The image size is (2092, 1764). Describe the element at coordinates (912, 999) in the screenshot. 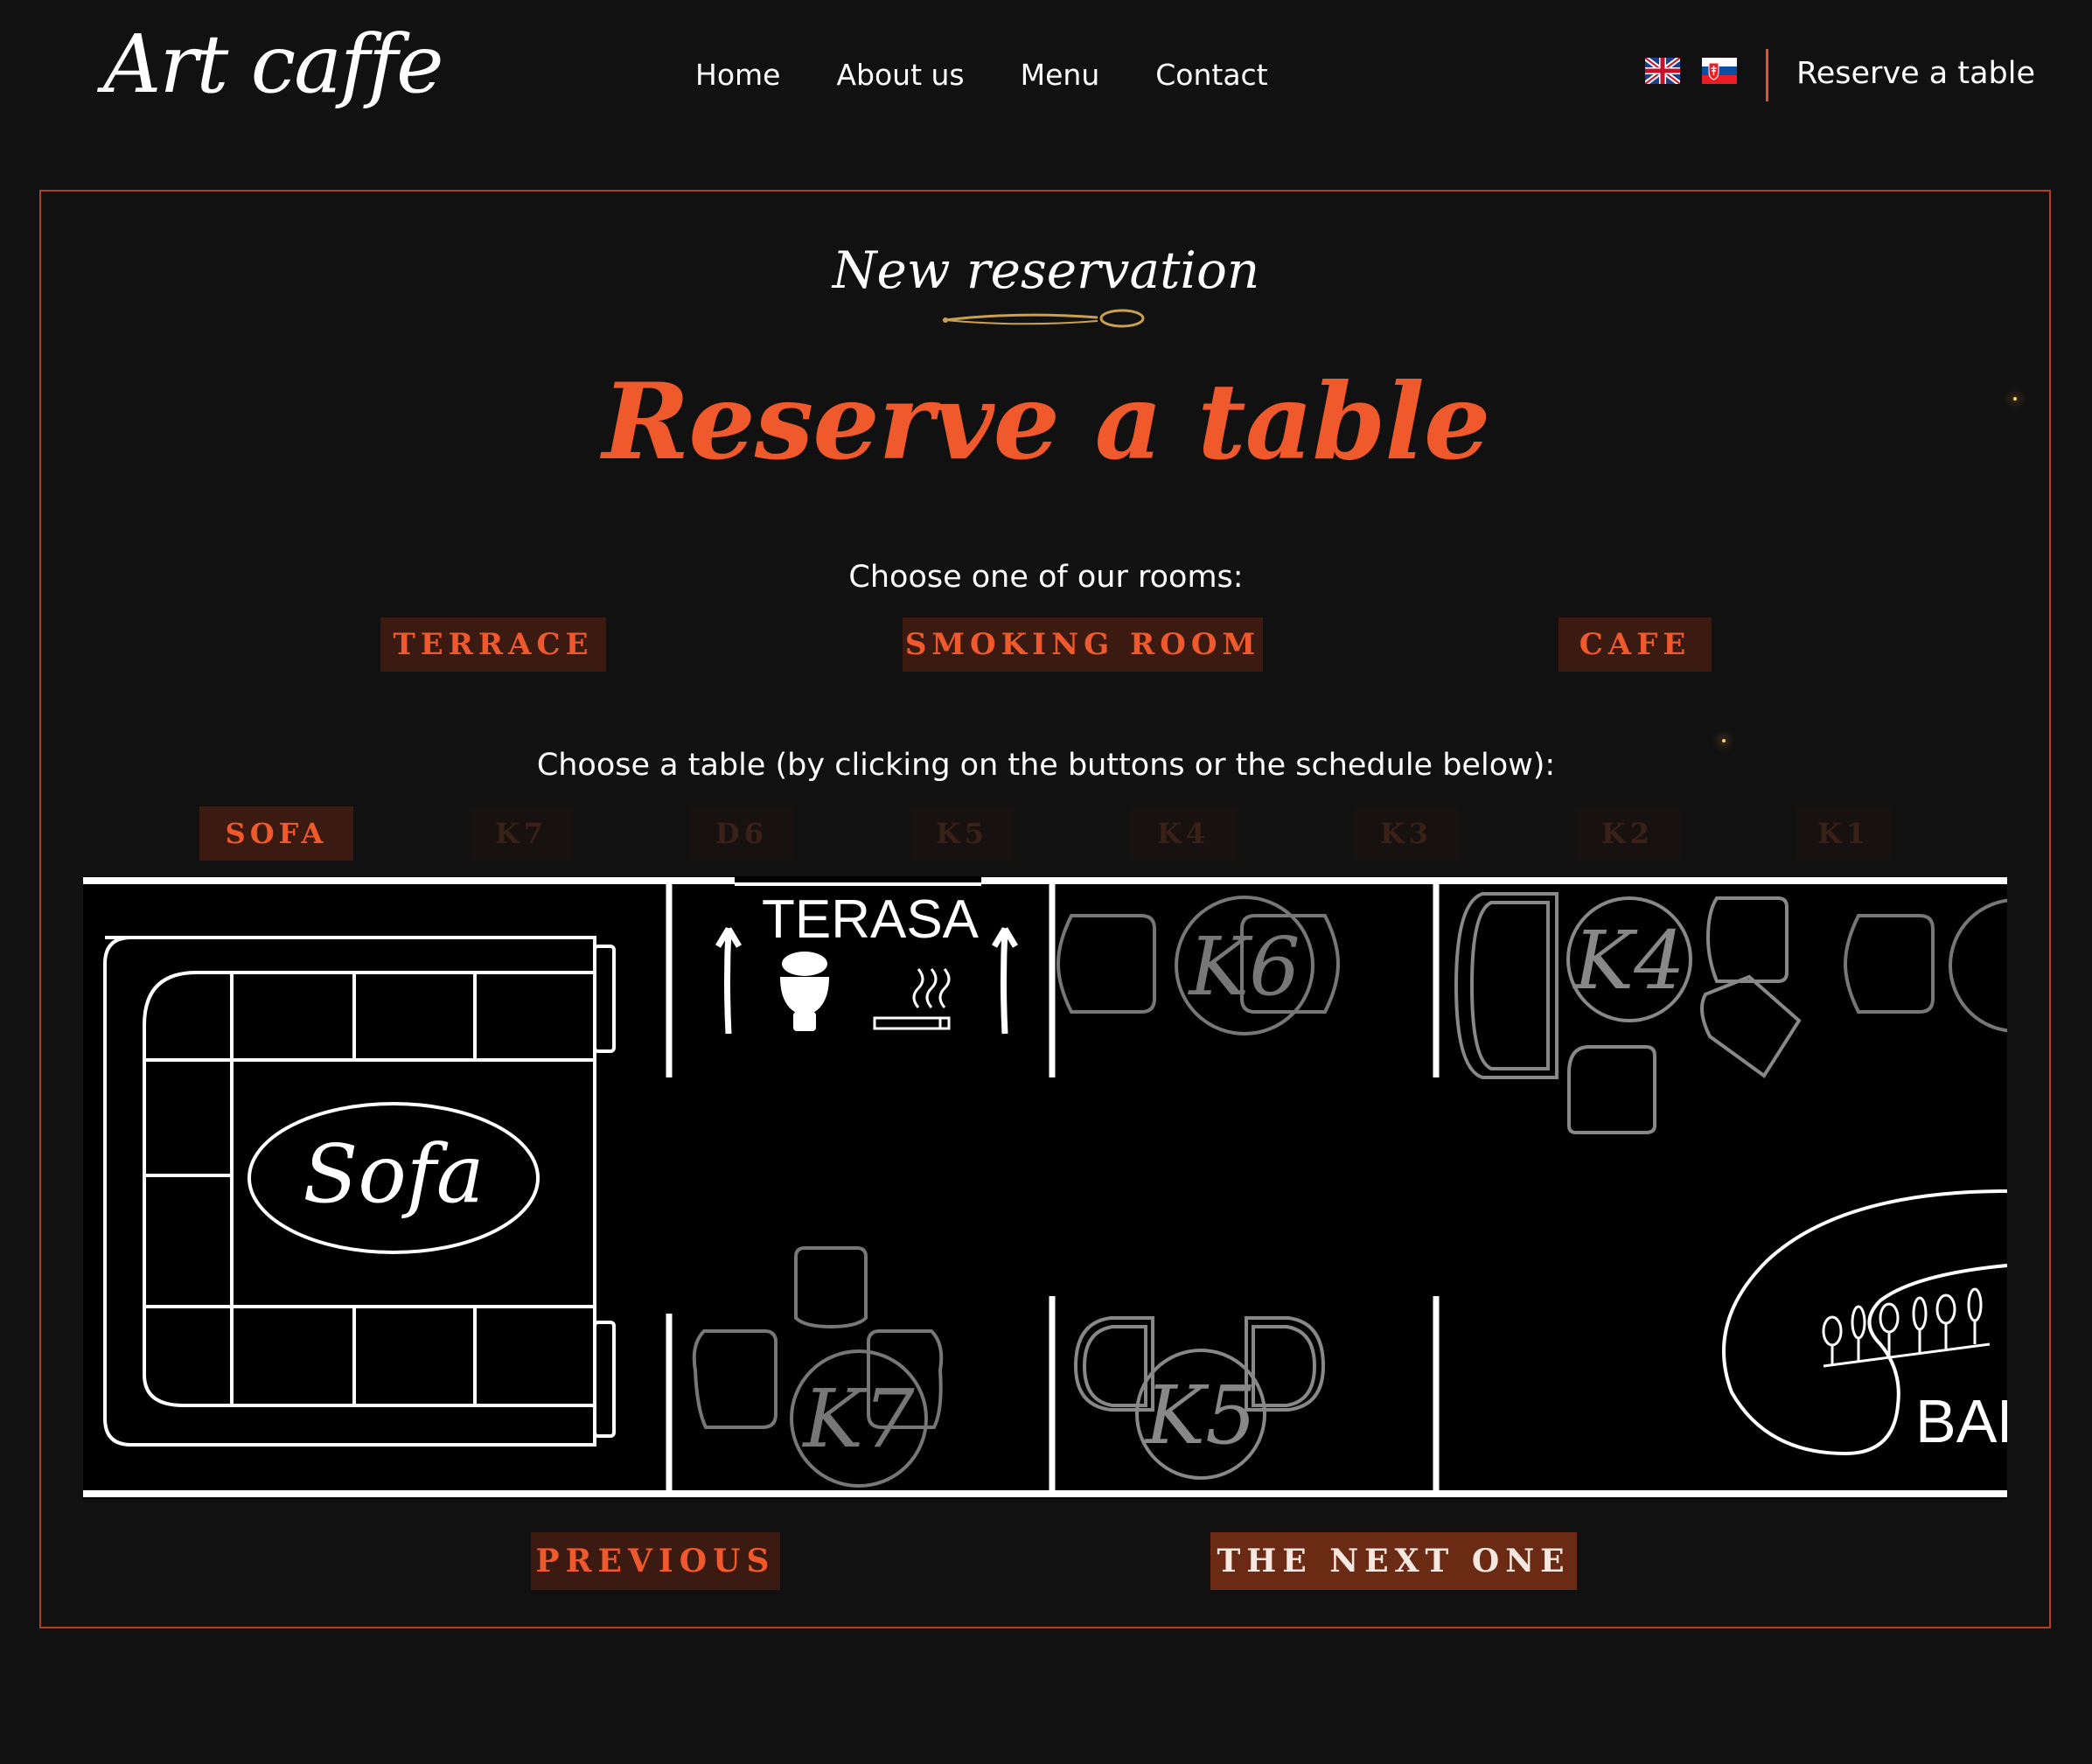

I see `smoking-icon` at that location.